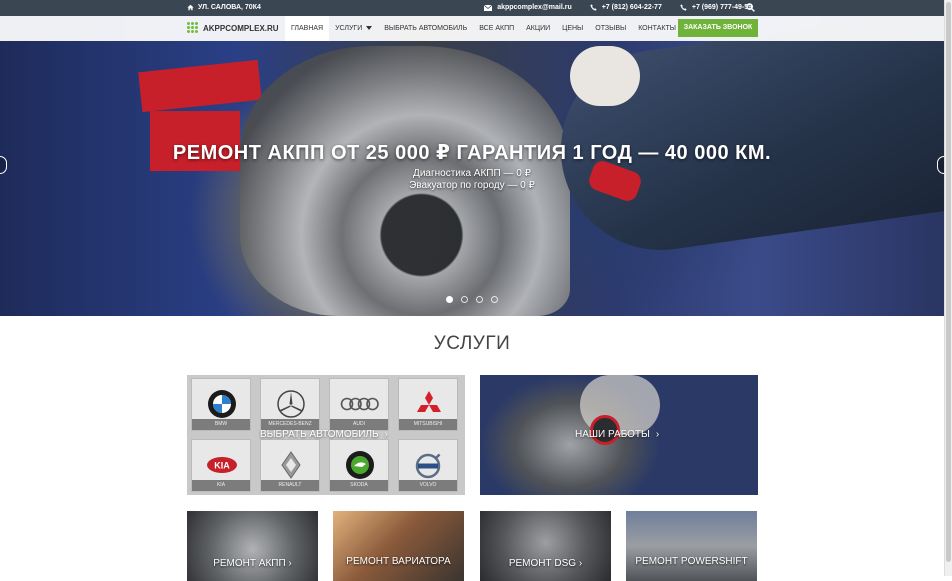  I want to click on logo-mark-icon, so click(193, 28).